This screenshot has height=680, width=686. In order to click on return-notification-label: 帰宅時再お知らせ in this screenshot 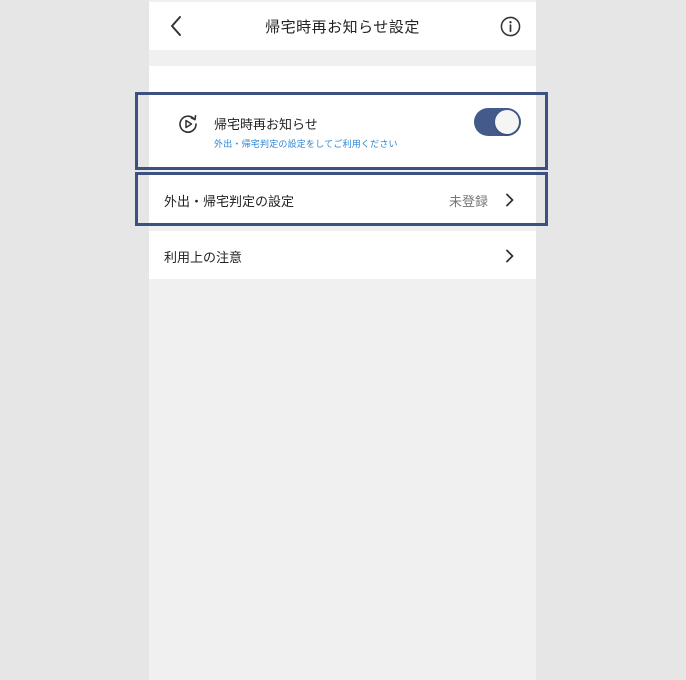, I will do `click(266, 125)`.